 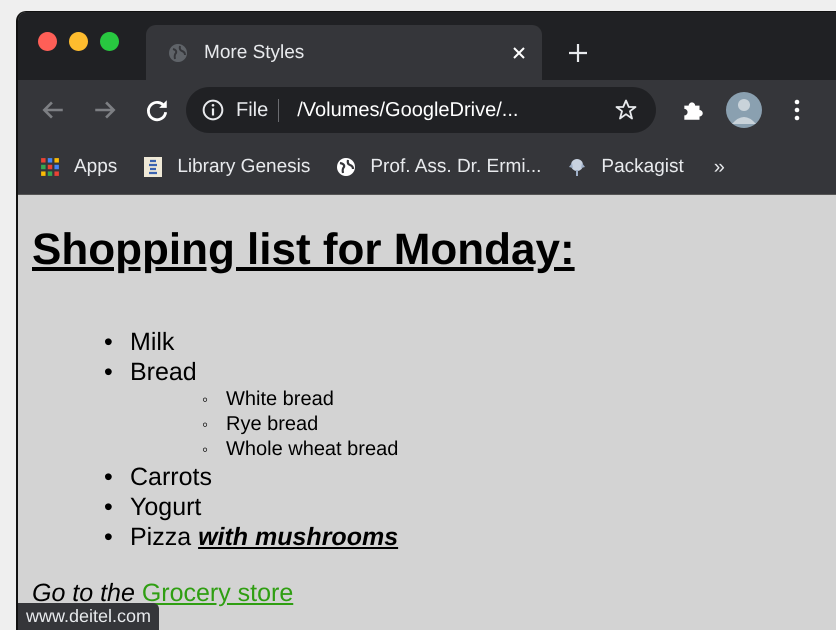 I want to click on close-icon, so click(x=519, y=53).